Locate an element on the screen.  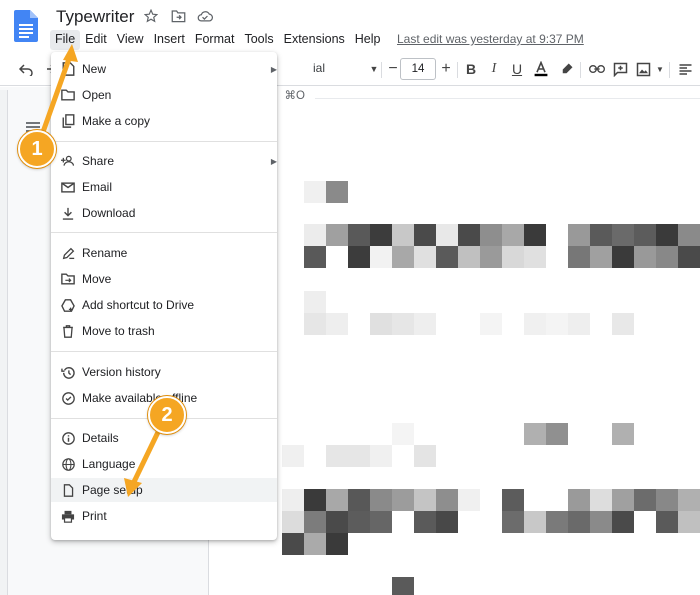
align-left-icon is located at coordinates (685, 69).